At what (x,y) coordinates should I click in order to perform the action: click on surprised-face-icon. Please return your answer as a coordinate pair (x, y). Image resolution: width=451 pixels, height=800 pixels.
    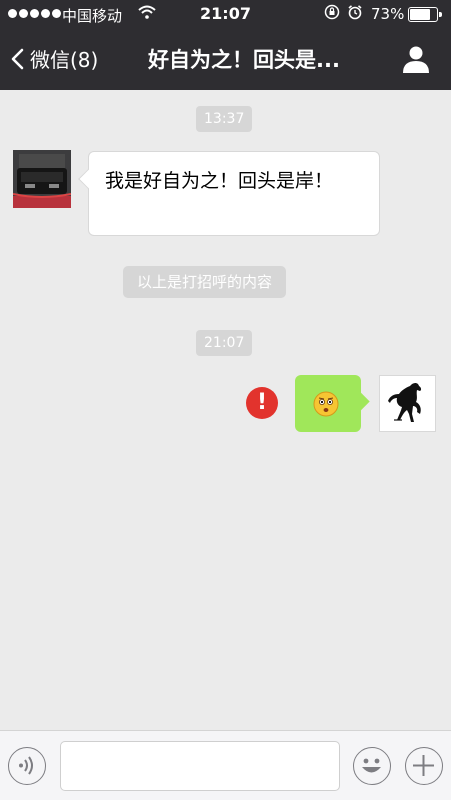
    Looking at the image, I should click on (326, 404).